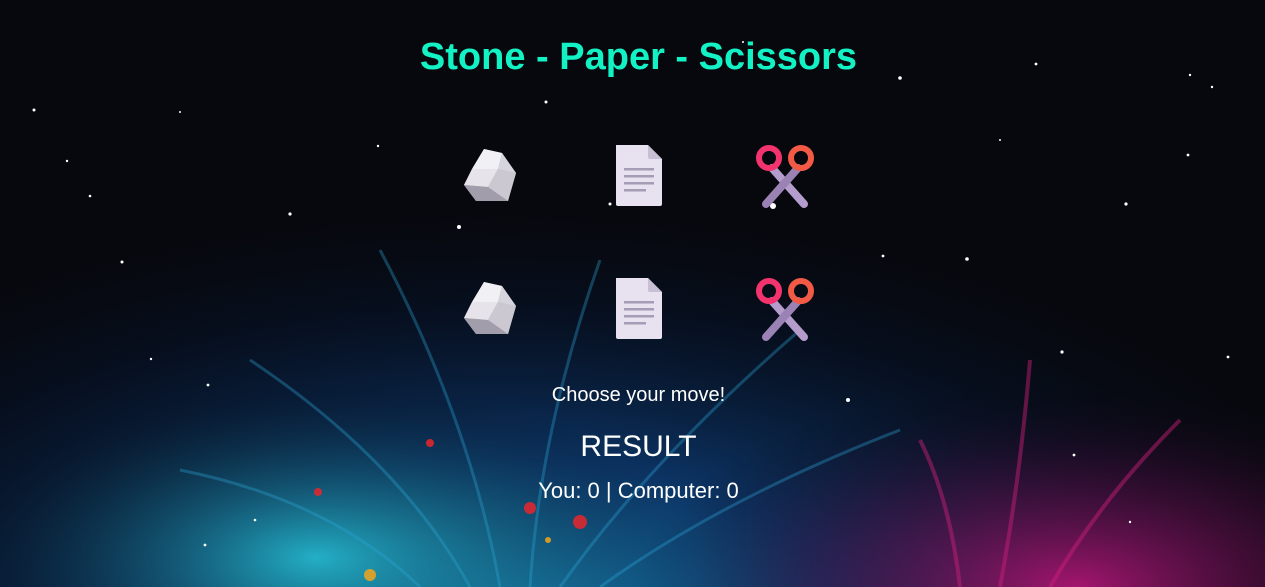 The height and width of the screenshot is (587, 1265). Describe the element at coordinates (638, 57) in the screenshot. I see `page-title: Stone - Paper - Scissors` at that location.